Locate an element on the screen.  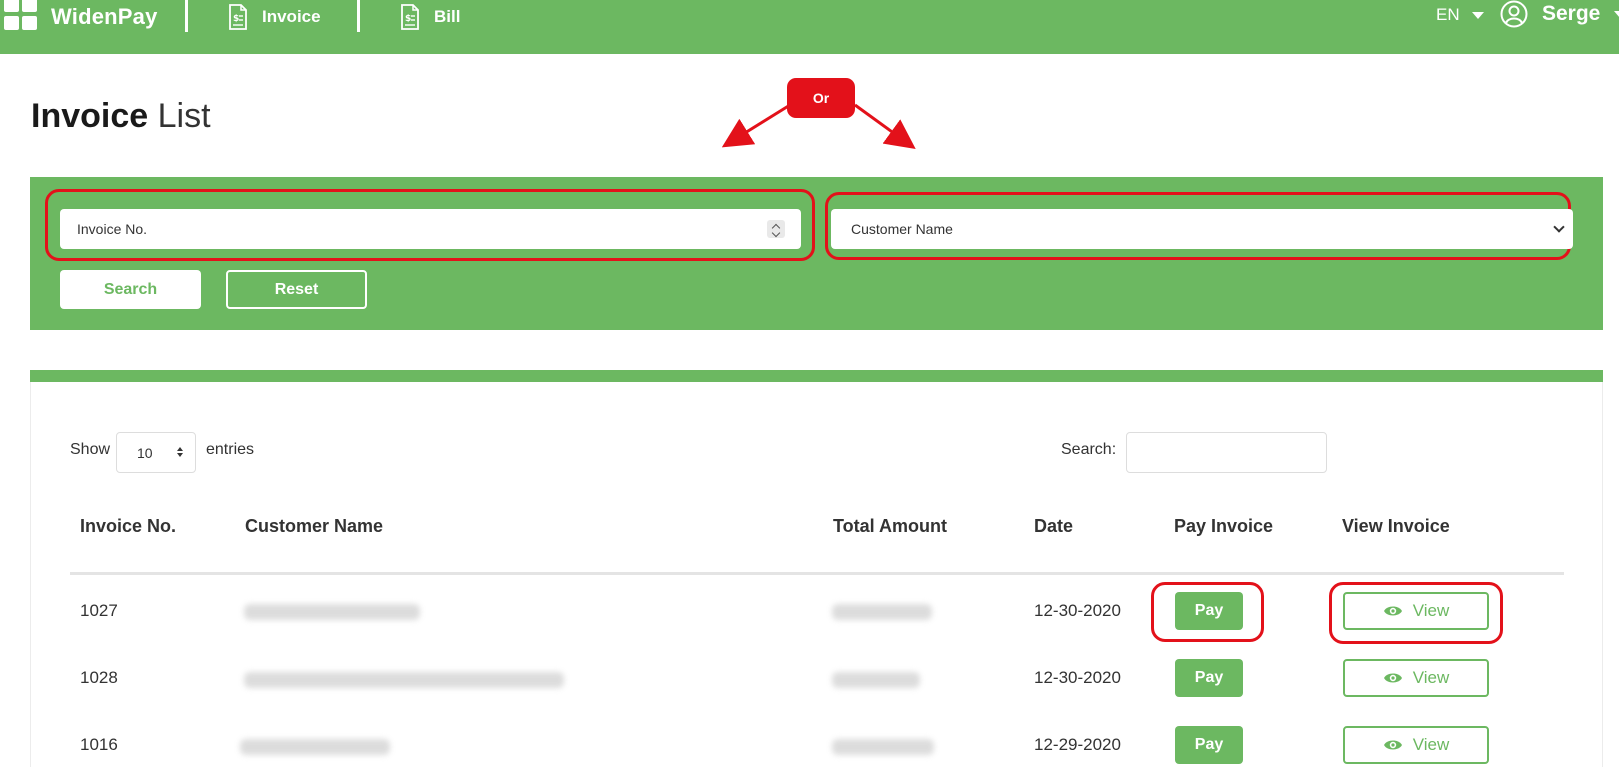
nav-bill-link: $ Bill is located at coordinates (430, 17).